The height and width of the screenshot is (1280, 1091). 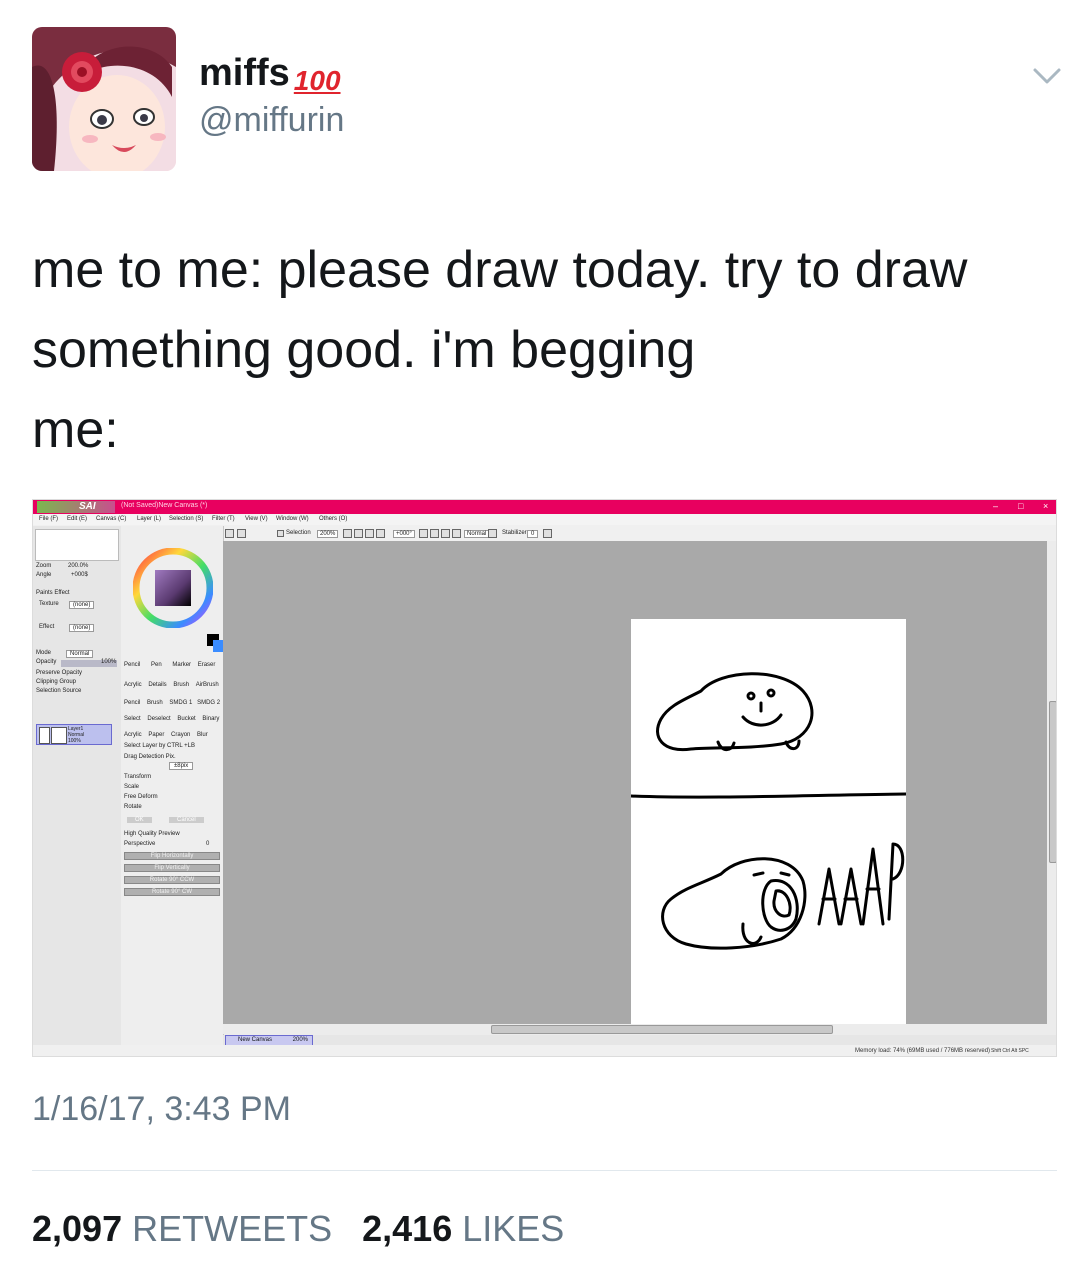 What do you see at coordinates (210, 719) in the screenshot?
I see `tool-binary: Binary` at bounding box center [210, 719].